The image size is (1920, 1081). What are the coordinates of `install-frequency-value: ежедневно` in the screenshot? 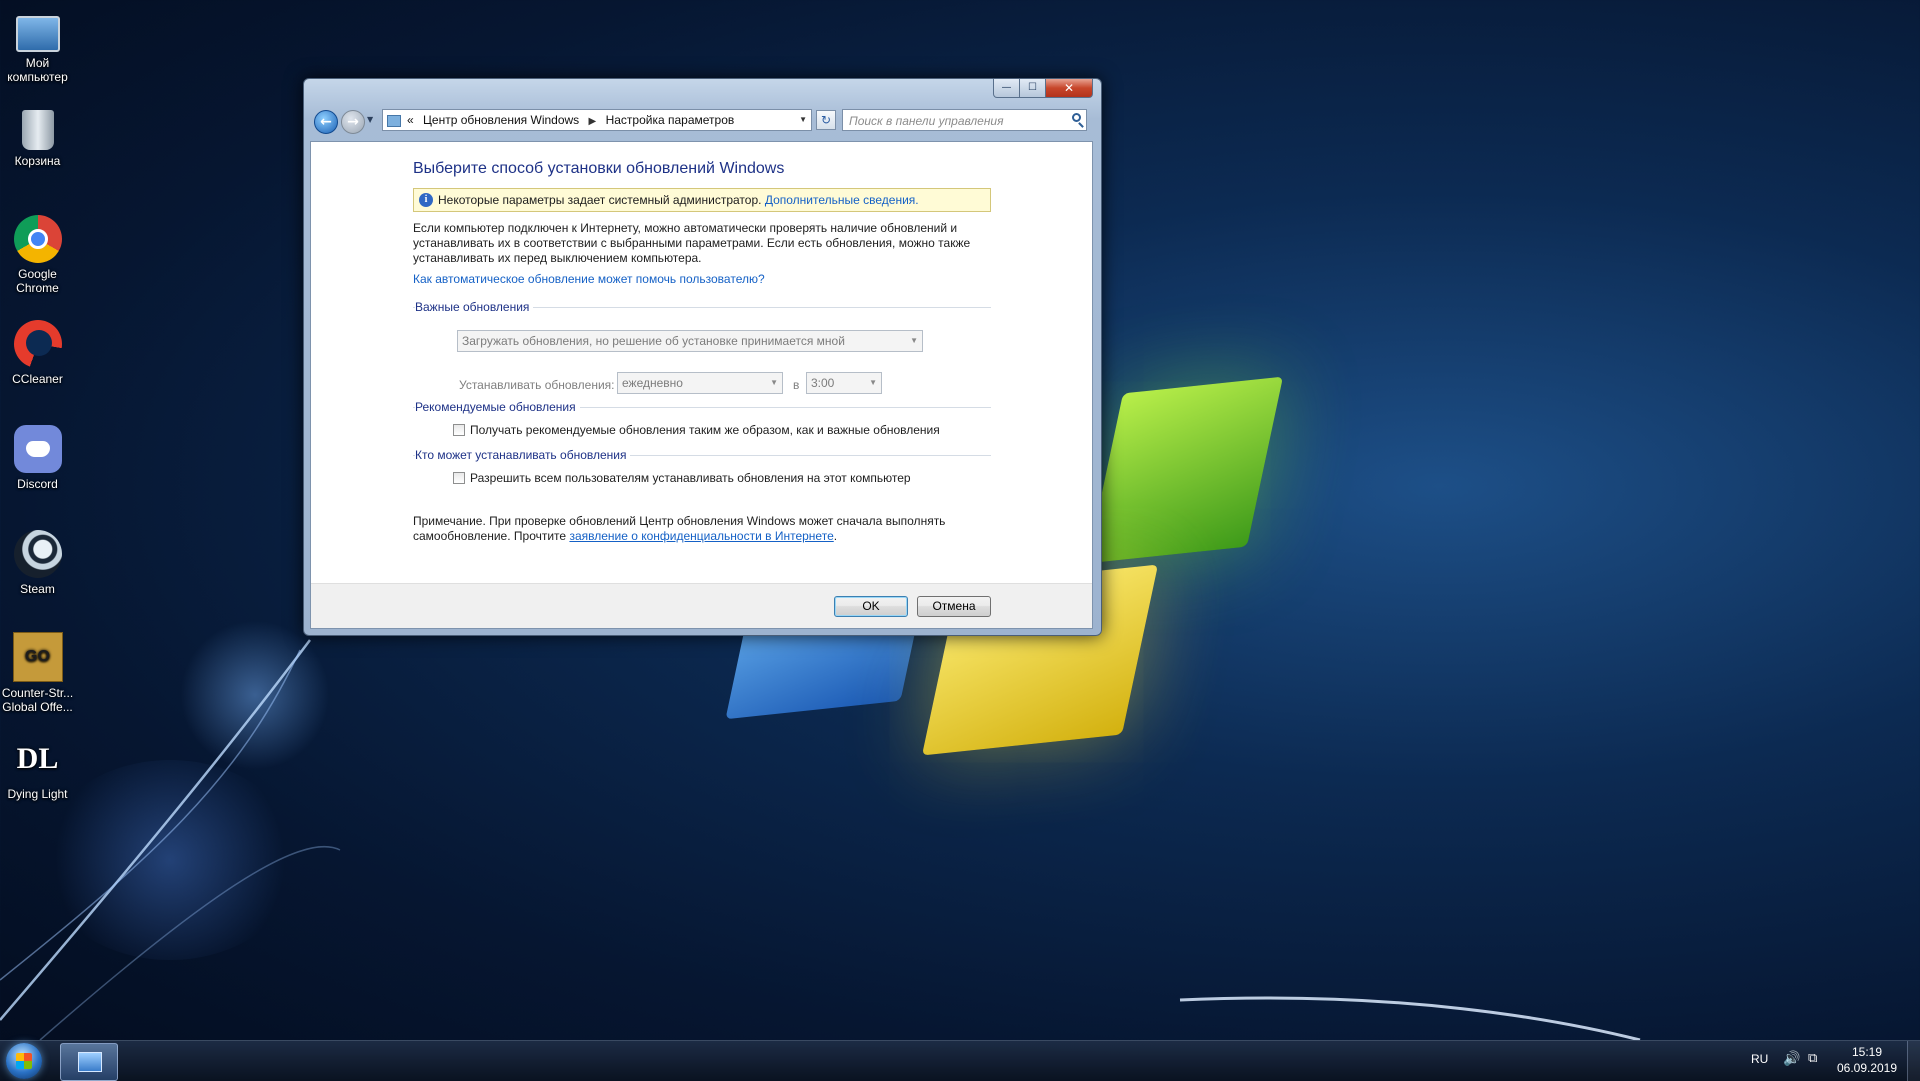 It's located at (652, 383).